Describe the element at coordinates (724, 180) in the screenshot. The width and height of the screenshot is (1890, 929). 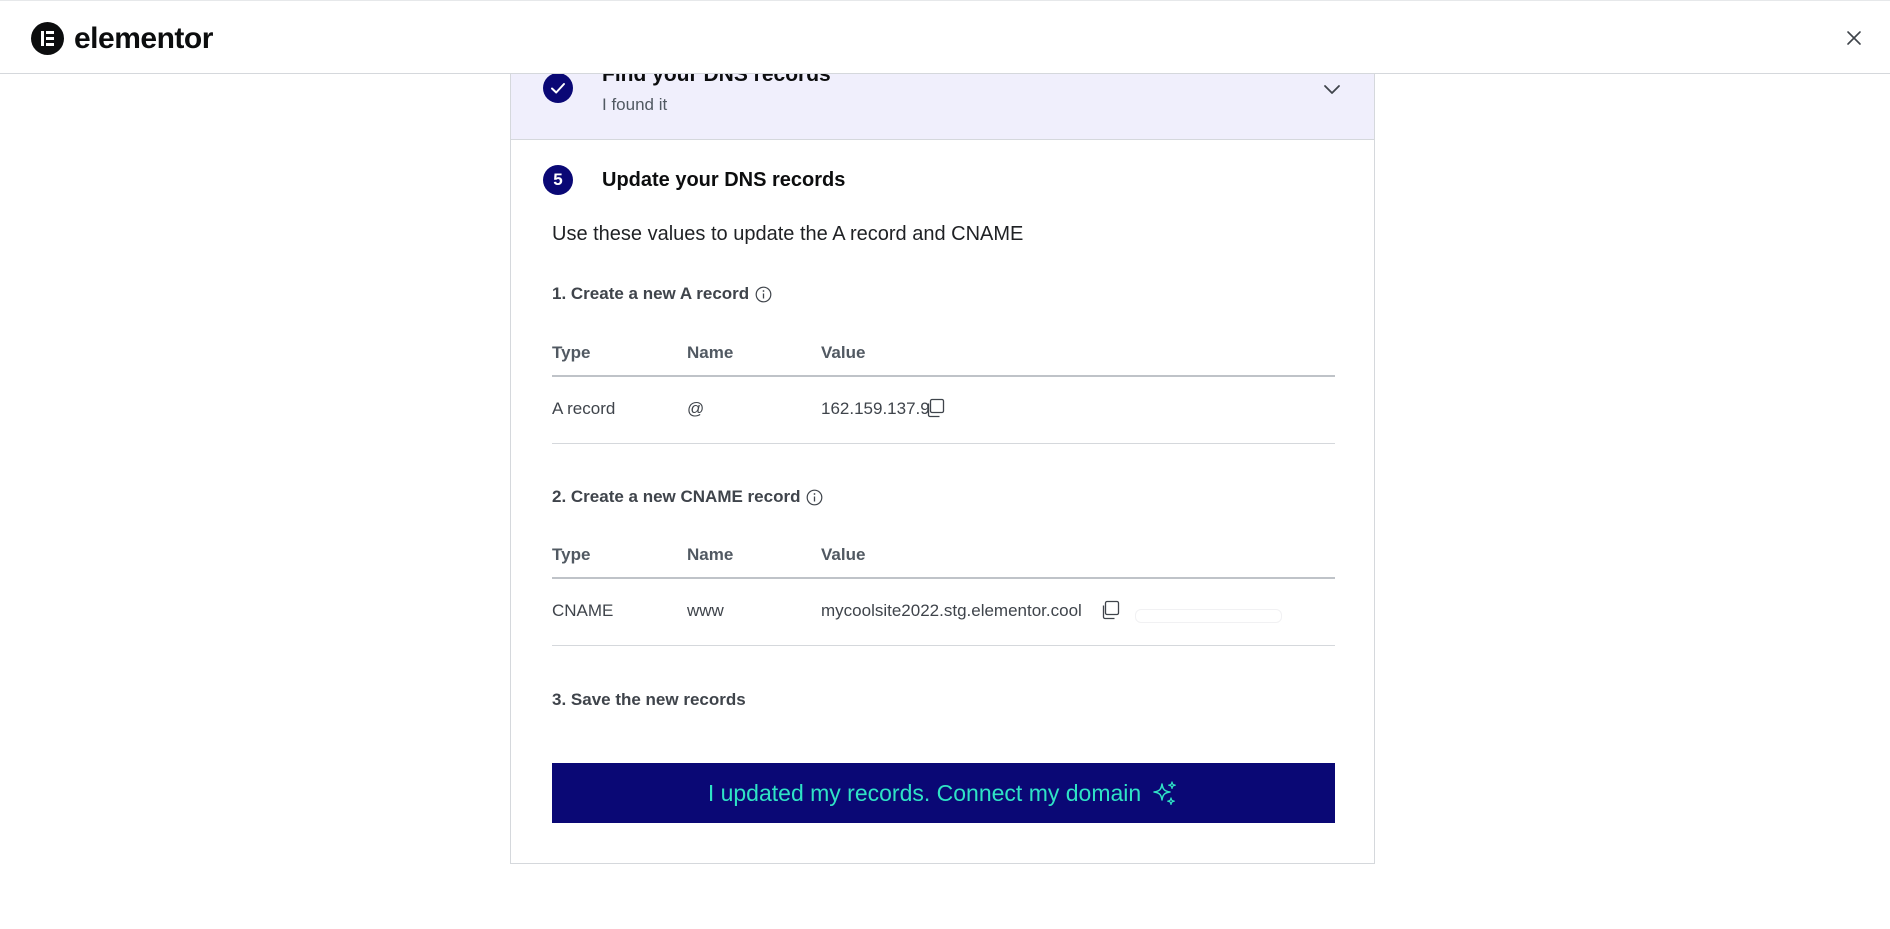
I see `step5-title: Update your DNS records` at that location.